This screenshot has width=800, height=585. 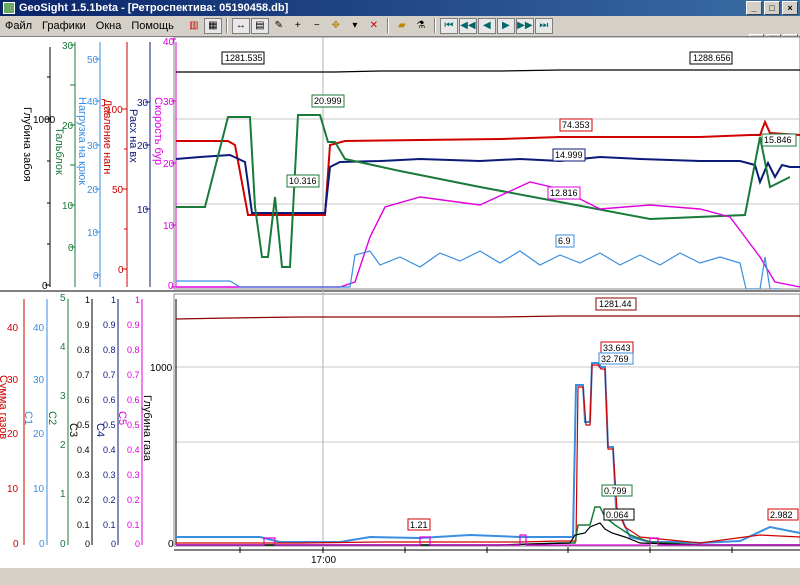 What do you see at coordinates (374, 26) in the screenshot?
I see `delete-icon: ✕` at bounding box center [374, 26].